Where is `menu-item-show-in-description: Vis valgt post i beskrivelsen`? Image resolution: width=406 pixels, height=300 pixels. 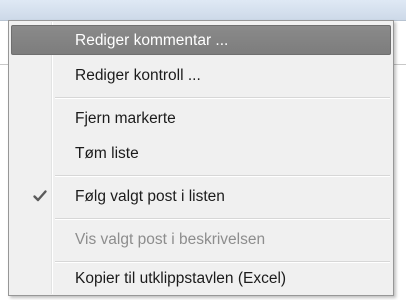
menu-item-show-in-description: Vis valgt post i beskrivelsen is located at coordinates (201, 239).